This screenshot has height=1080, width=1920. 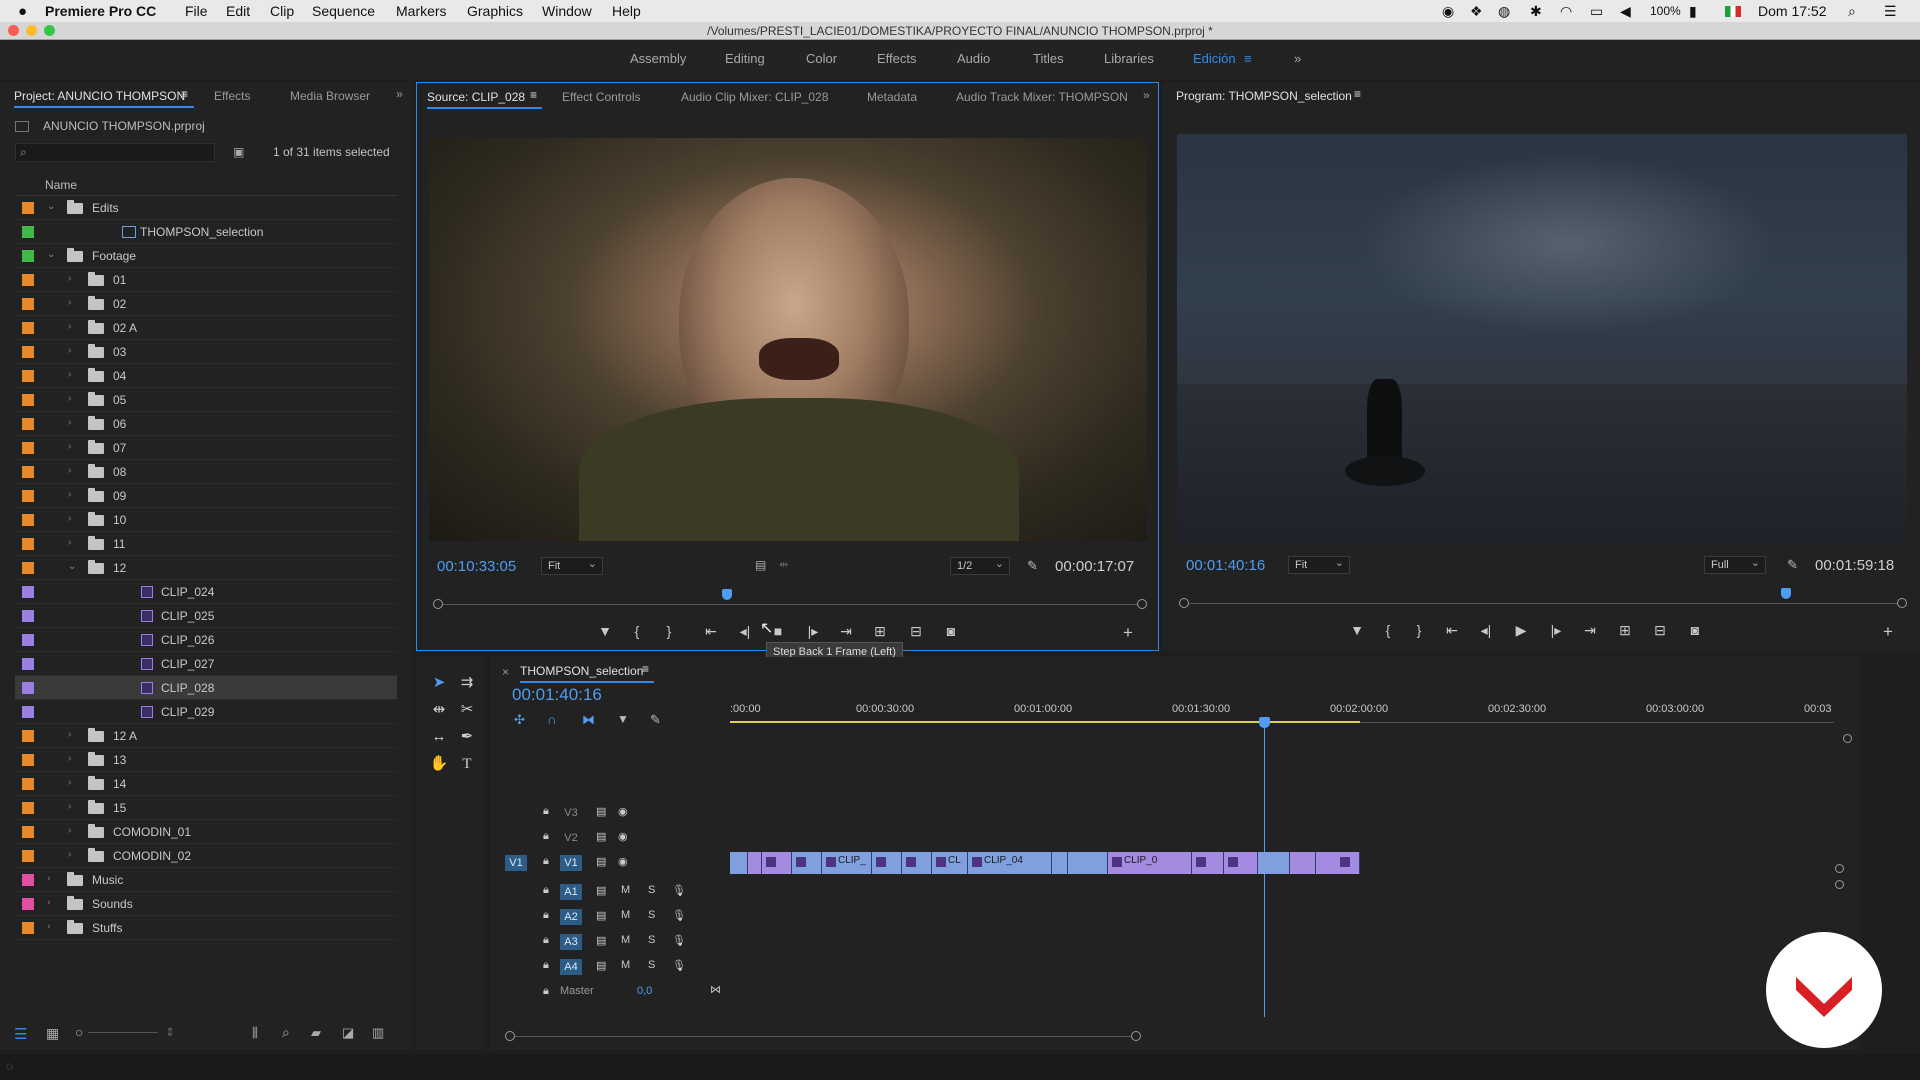 I want to click on source-settings-icon: ✎, so click(x=1032, y=566).